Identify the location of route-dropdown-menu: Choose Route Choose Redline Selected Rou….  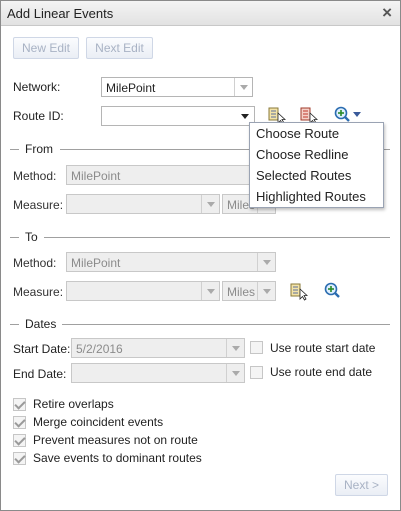
(316, 165).